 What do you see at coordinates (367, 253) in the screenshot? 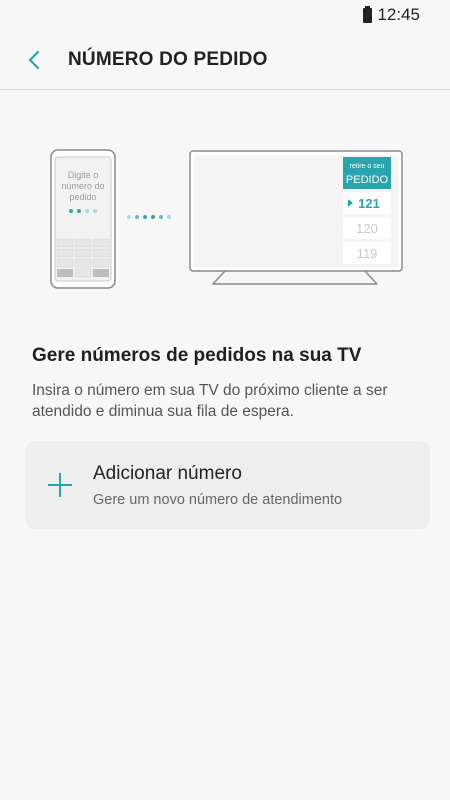
I see `tv-number-older: 119` at bounding box center [367, 253].